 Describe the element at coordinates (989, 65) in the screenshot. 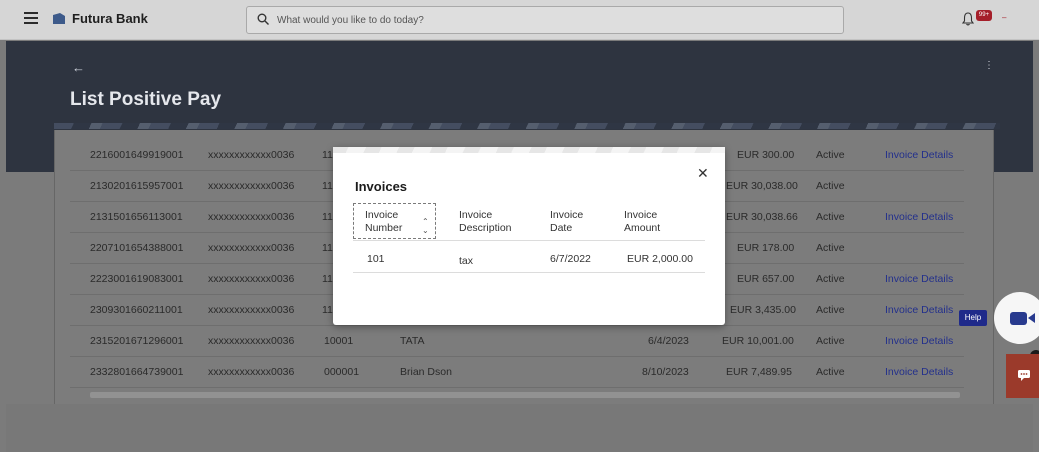

I see `kebab-icon: ⋮` at that location.